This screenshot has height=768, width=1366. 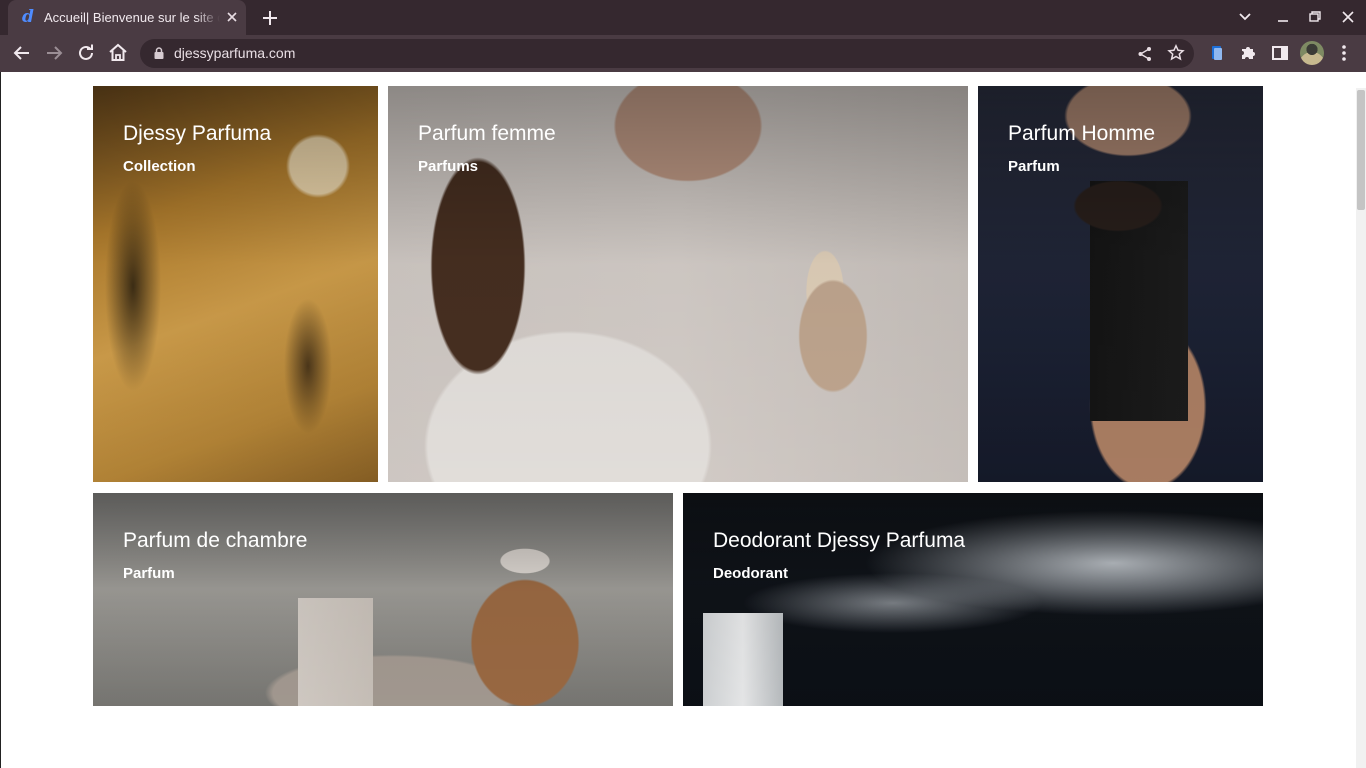 What do you see at coordinates (1315, 17) in the screenshot?
I see `restore-window-icon` at bounding box center [1315, 17].